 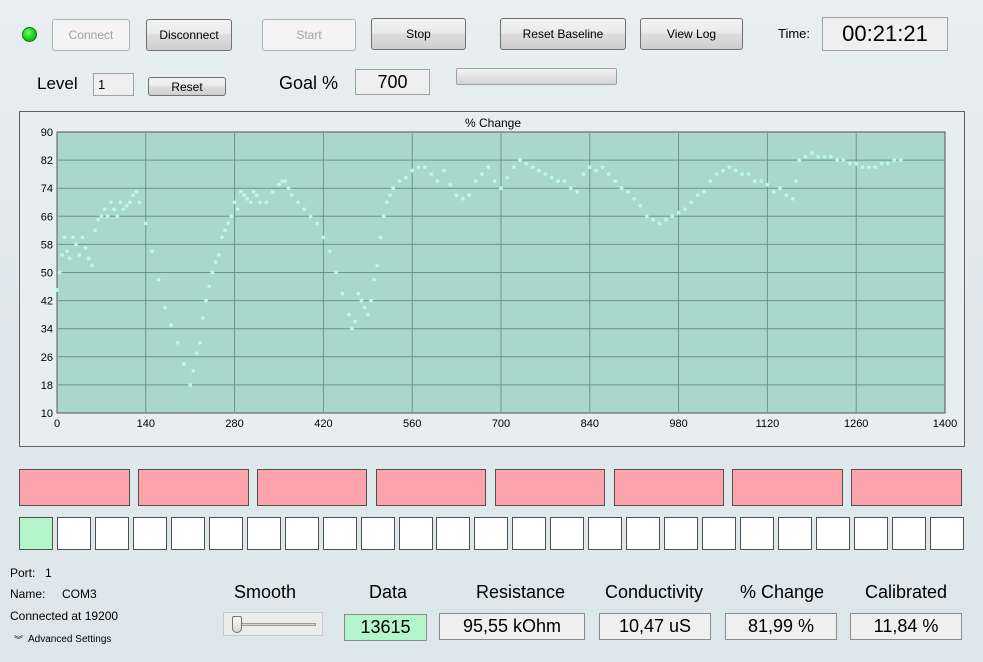 What do you see at coordinates (91, 35) in the screenshot?
I see `connect-button: Connect` at bounding box center [91, 35].